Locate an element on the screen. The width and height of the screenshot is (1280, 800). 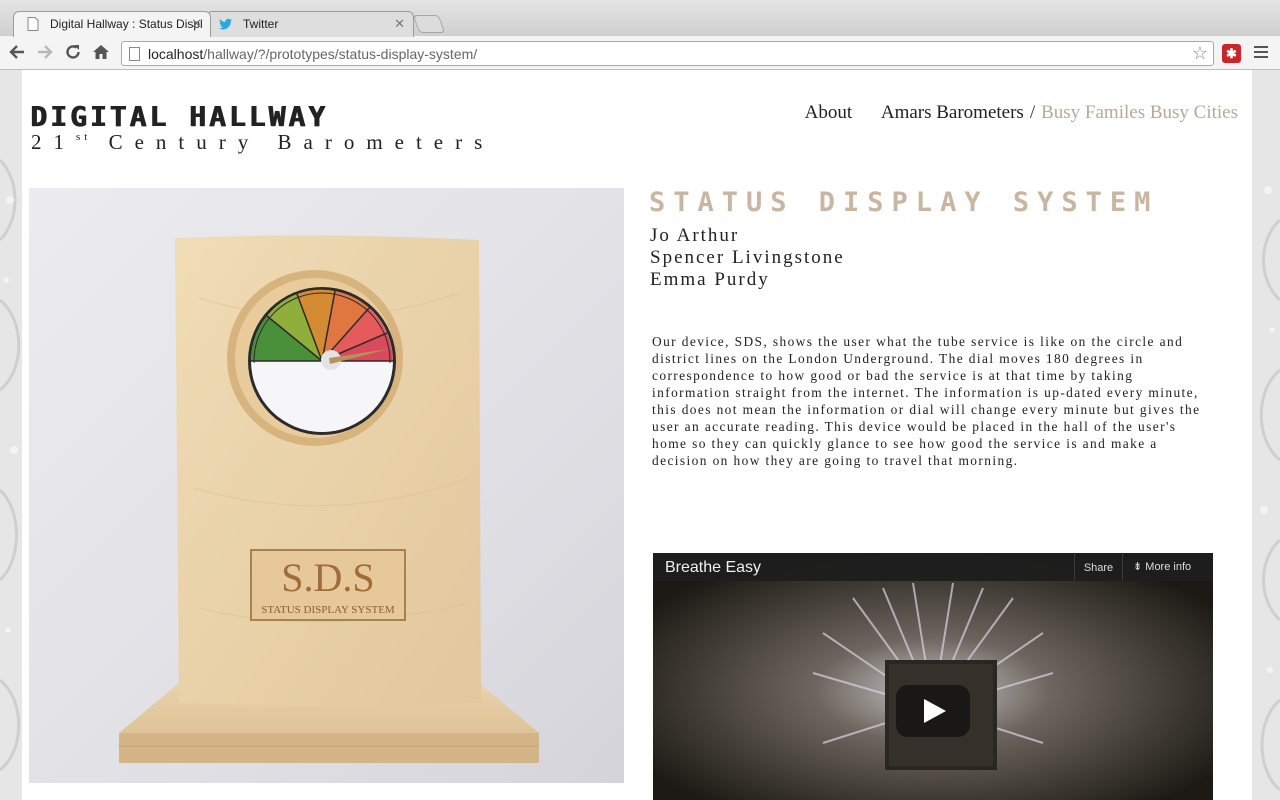
play-icon is located at coordinates (935, 711).